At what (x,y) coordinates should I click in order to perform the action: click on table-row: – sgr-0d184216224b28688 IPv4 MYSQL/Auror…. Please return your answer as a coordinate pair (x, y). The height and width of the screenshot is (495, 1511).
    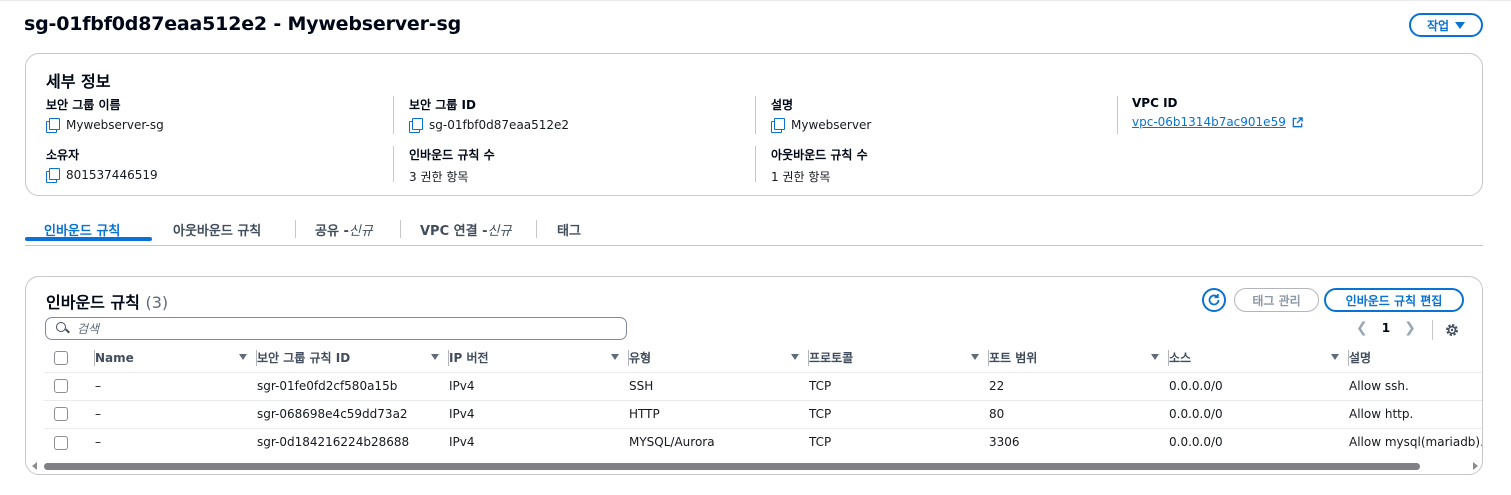
    Looking at the image, I should click on (763, 441).